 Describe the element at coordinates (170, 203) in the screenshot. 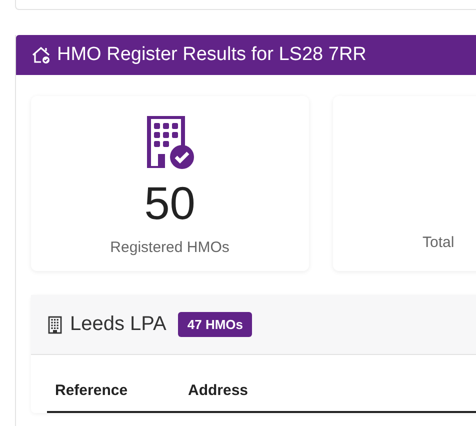

I see `stat-value: 50` at that location.